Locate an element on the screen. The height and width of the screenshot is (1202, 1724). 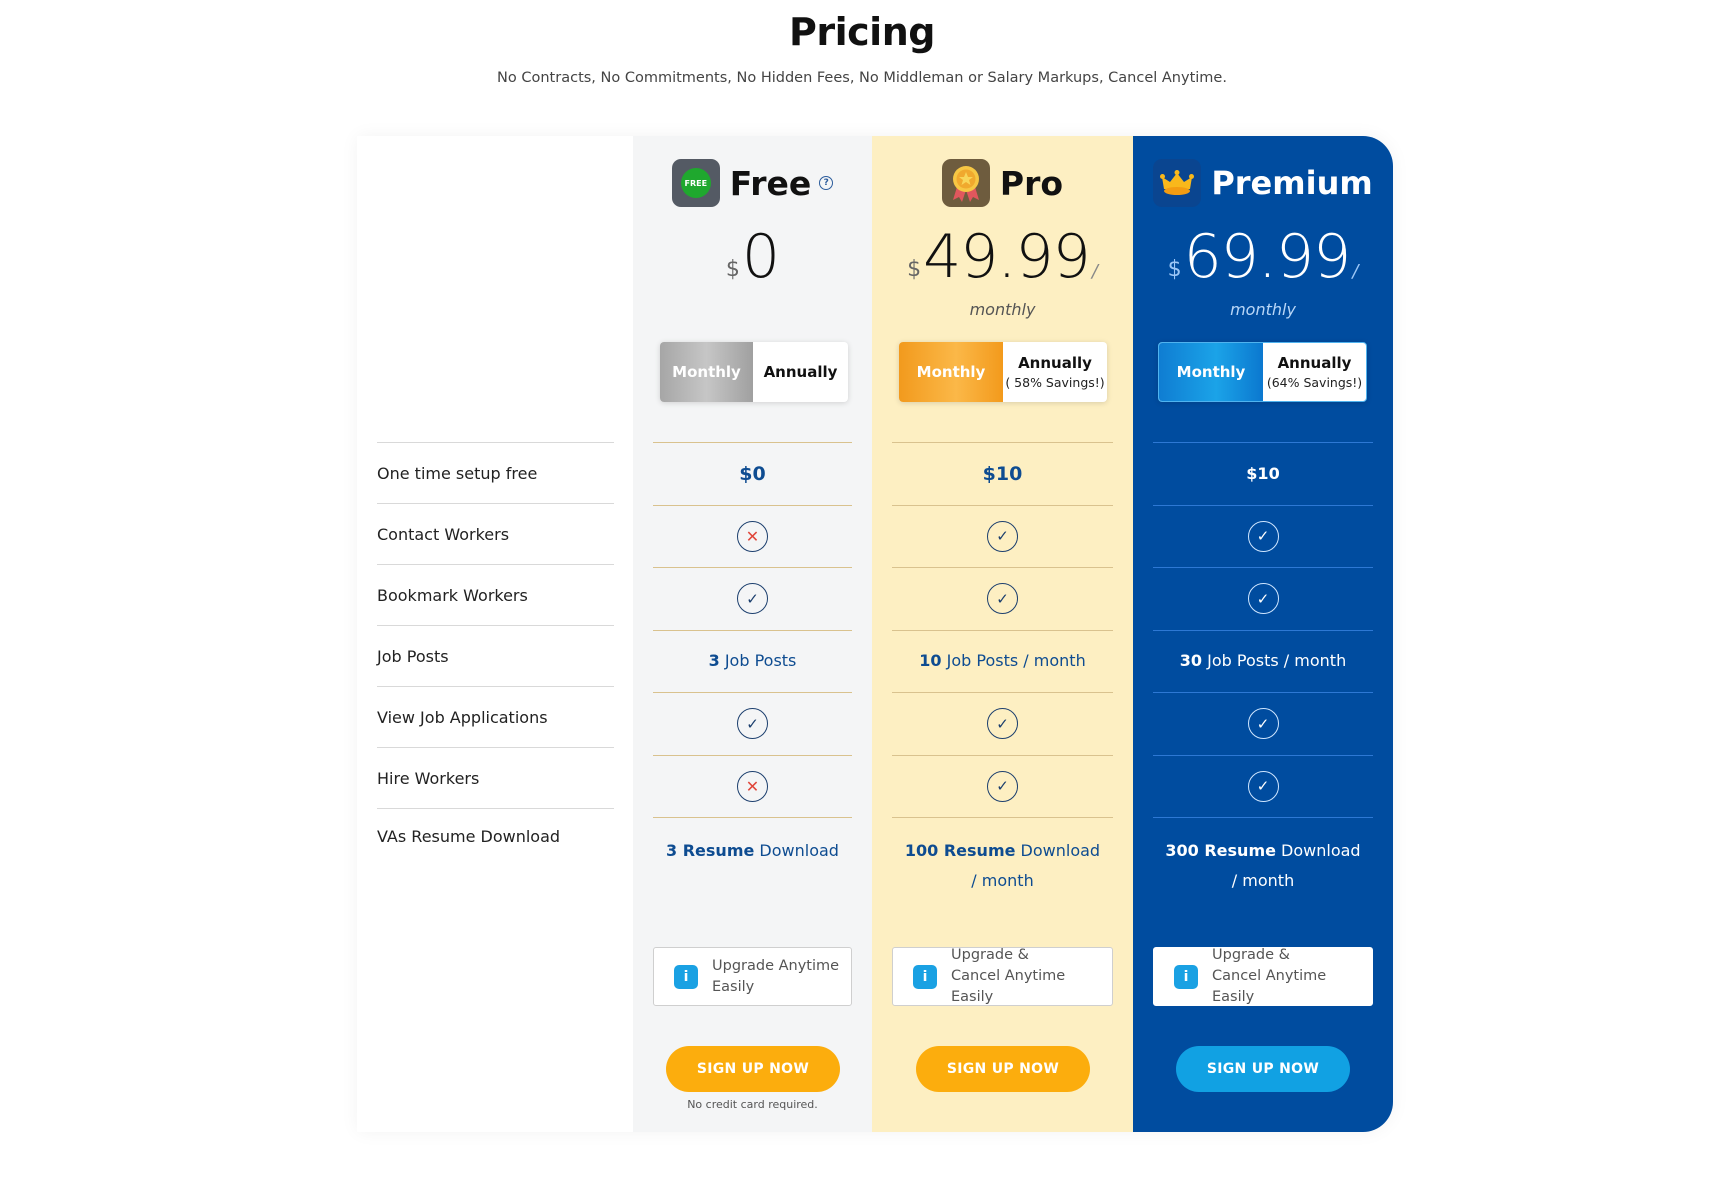
plan-header: FREE Free ? is located at coordinates (752, 183).